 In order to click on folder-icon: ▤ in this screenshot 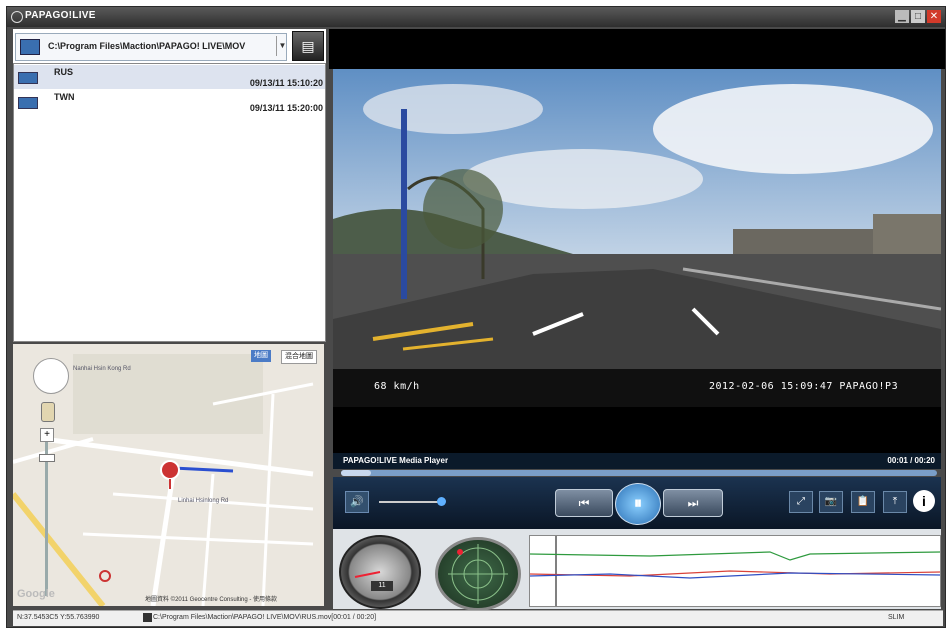, I will do `click(308, 46)`.